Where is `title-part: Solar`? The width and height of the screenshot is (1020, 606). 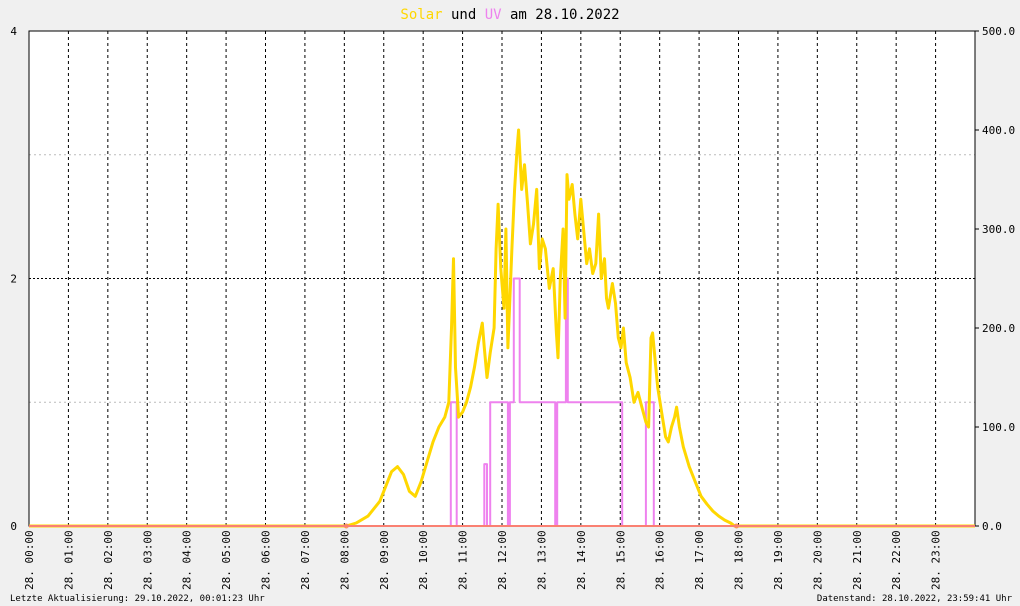 title-part: Solar is located at coordinates (421, 15).